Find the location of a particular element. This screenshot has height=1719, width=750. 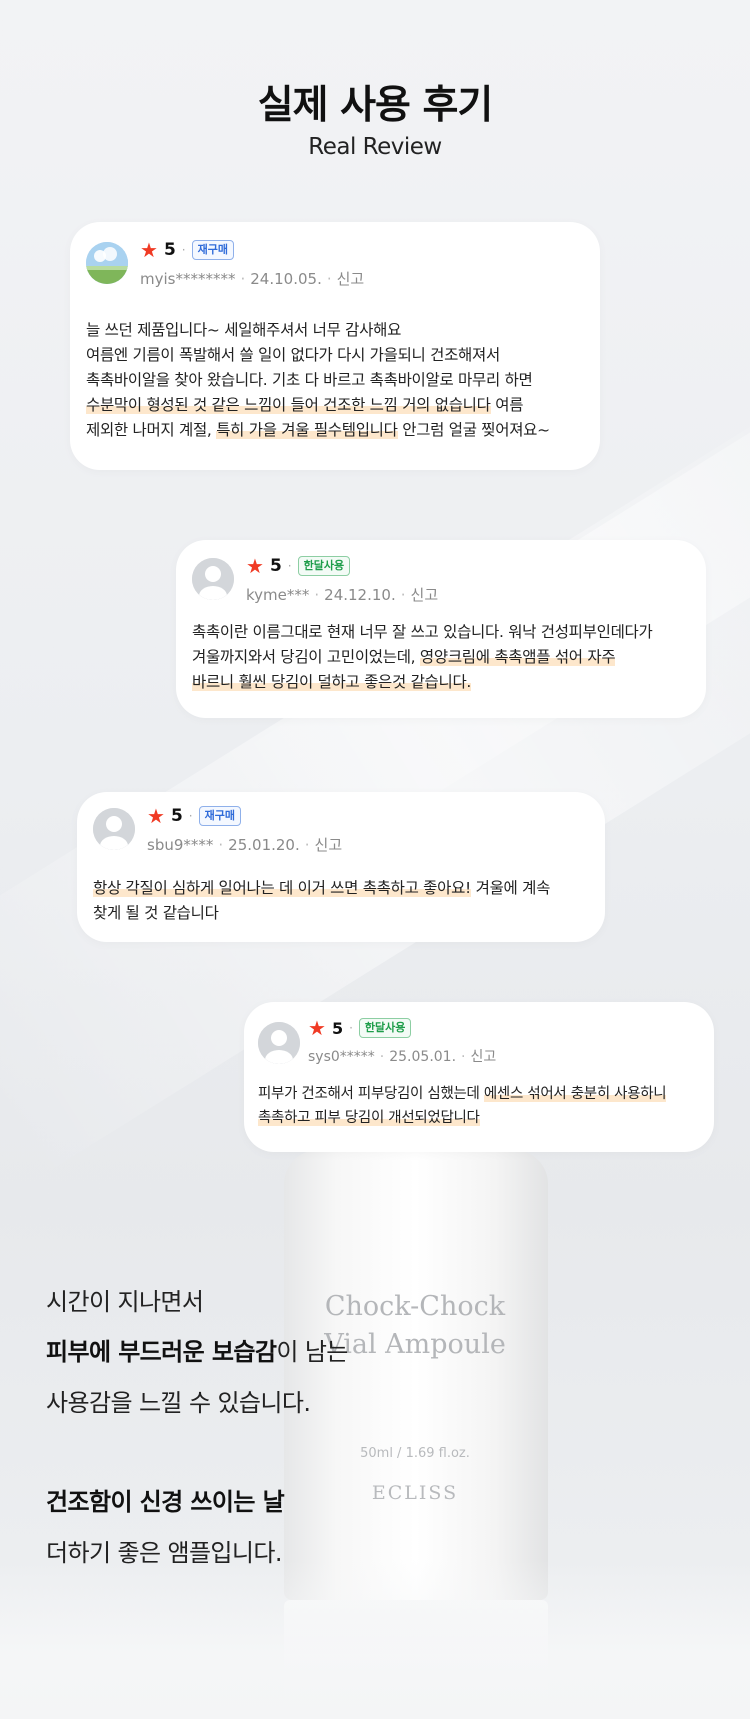

reviewer-id: sbu9**** is located at coordinates (180, 845).